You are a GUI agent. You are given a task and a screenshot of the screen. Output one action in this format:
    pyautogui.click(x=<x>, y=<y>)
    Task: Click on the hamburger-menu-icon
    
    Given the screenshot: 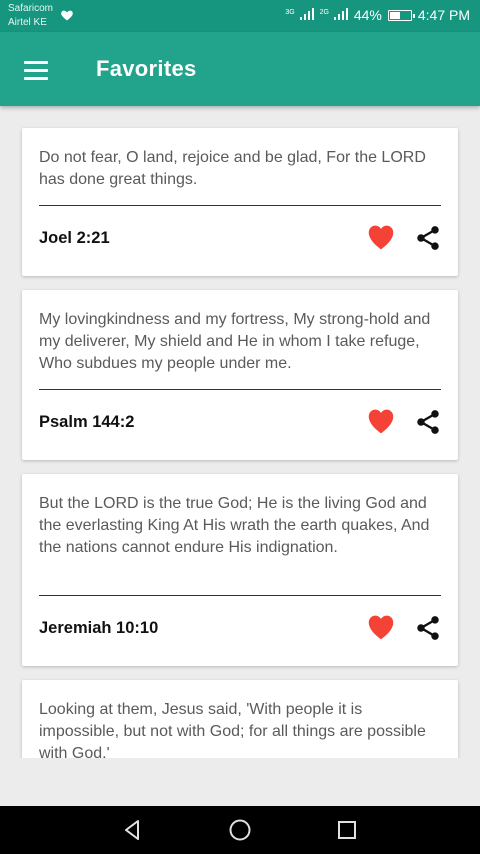 What is the action you would take?
    pyautogui.click(x=36, y=70)
    